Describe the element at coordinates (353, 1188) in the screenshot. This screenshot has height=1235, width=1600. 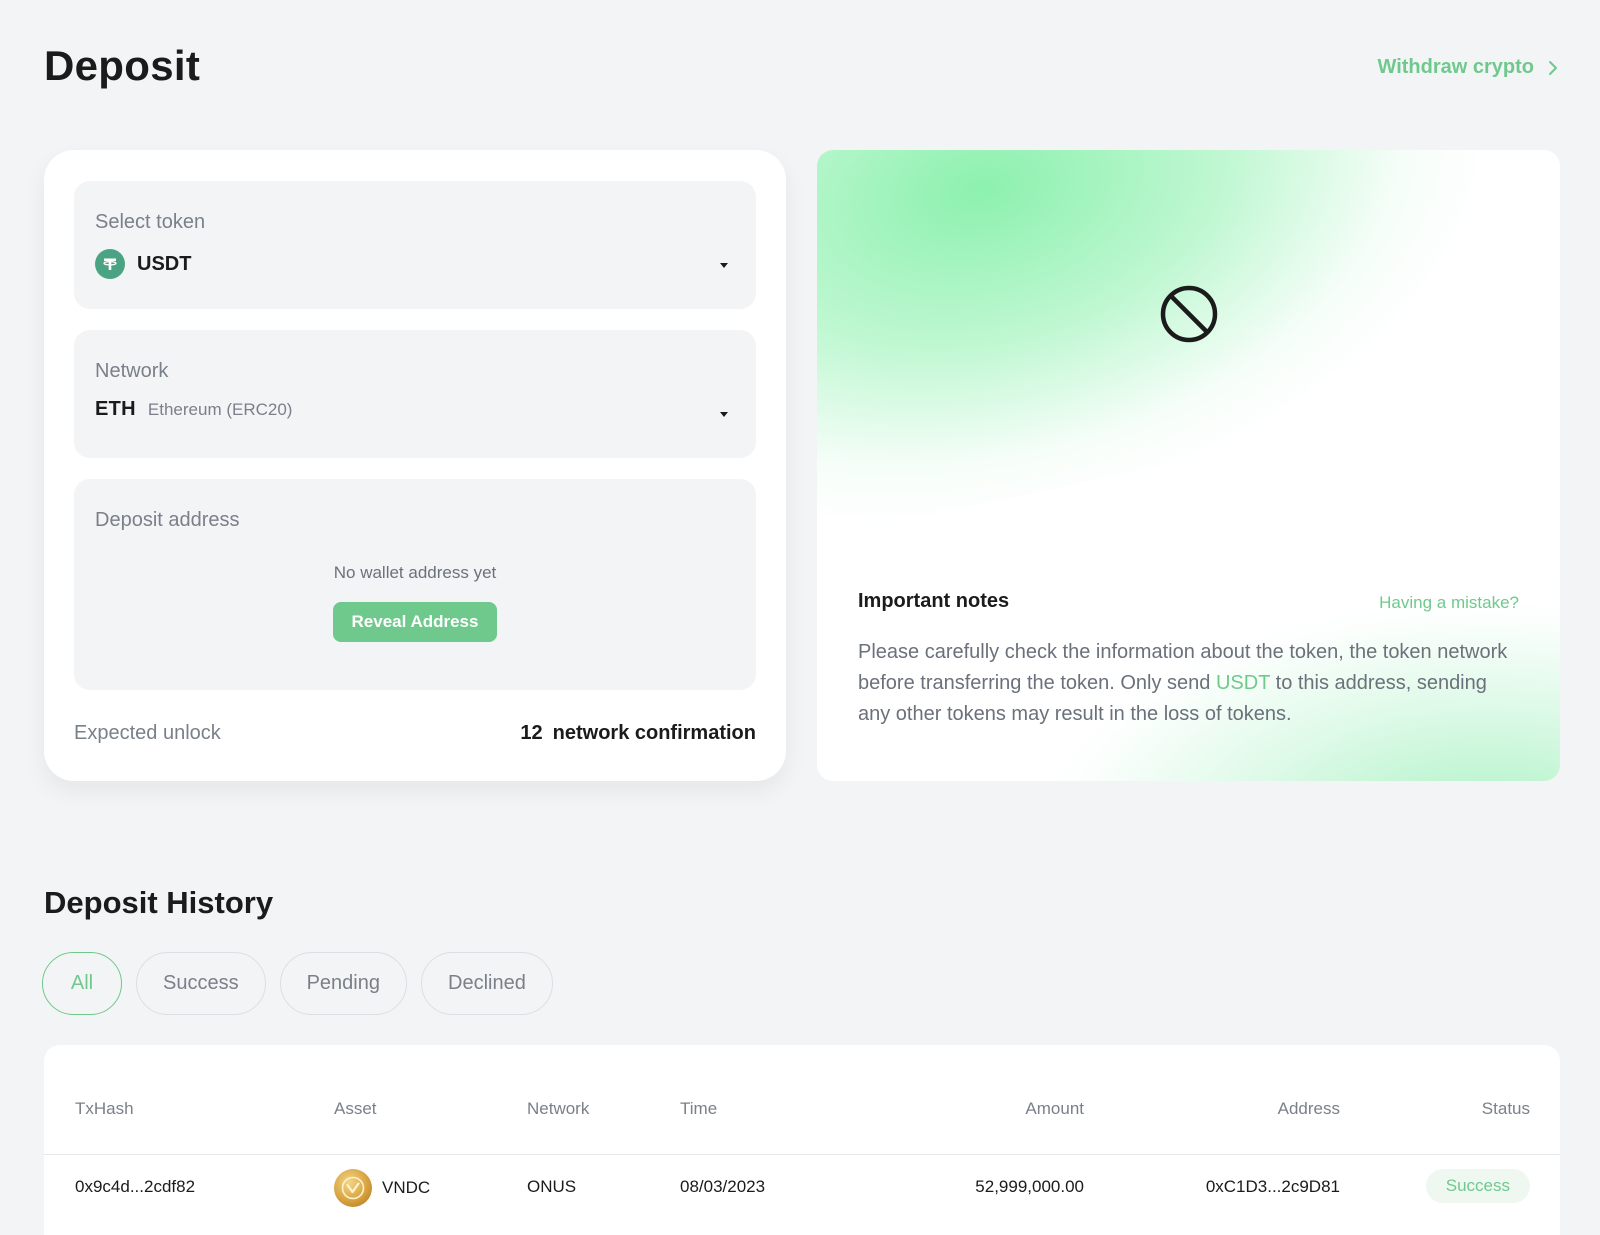
I see `vndc-coin-icon` at that location.